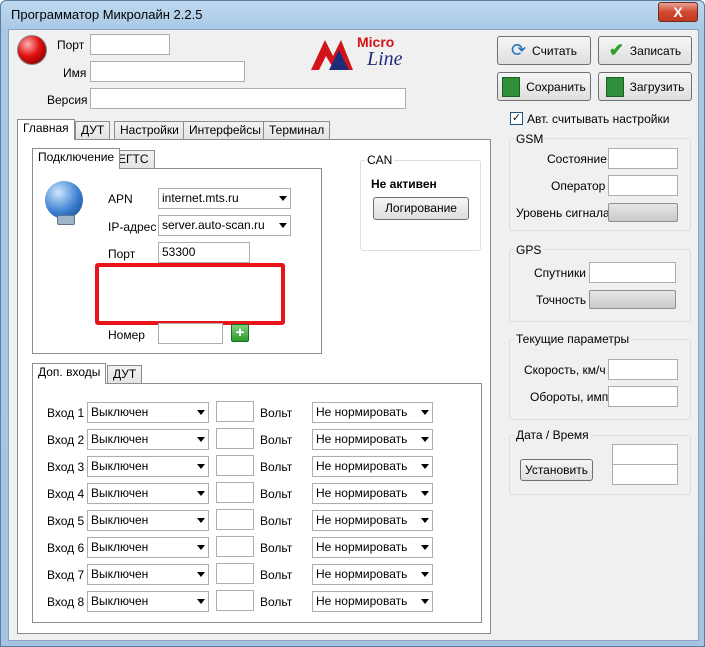 The image size is (705, 647). What do you see at coordinates (385, 59) in the screenshot?
I see `logo-text-bottom: Line` at bounding box center [385, 59].